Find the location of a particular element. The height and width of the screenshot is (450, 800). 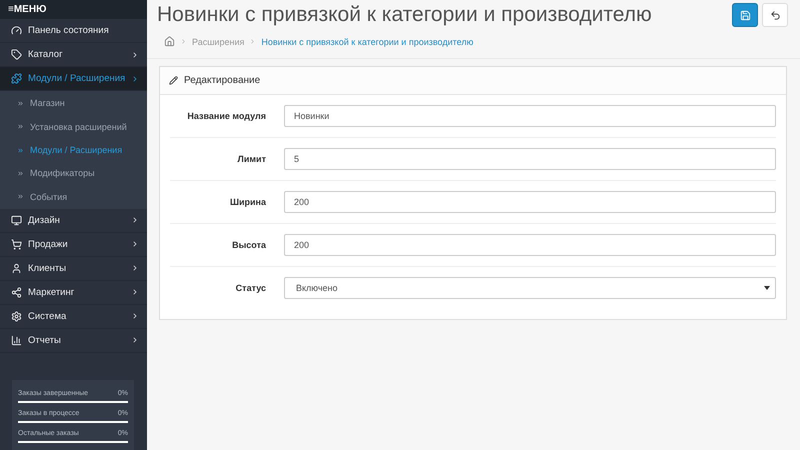

field-label: Лимит is located at coordinates (251, 159).